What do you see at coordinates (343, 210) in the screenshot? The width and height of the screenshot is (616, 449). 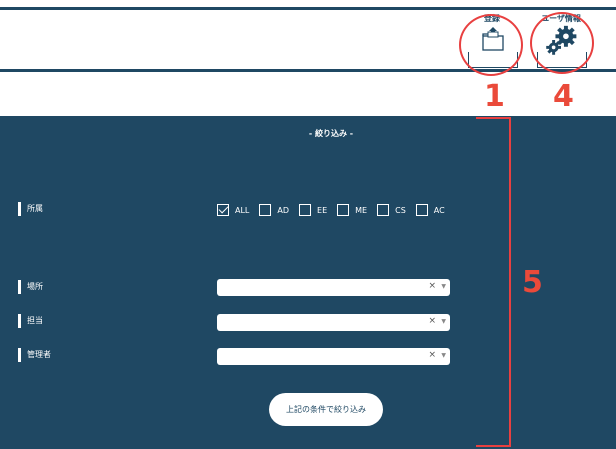 I see `checkbox-me` at bounding box center [343, 210].